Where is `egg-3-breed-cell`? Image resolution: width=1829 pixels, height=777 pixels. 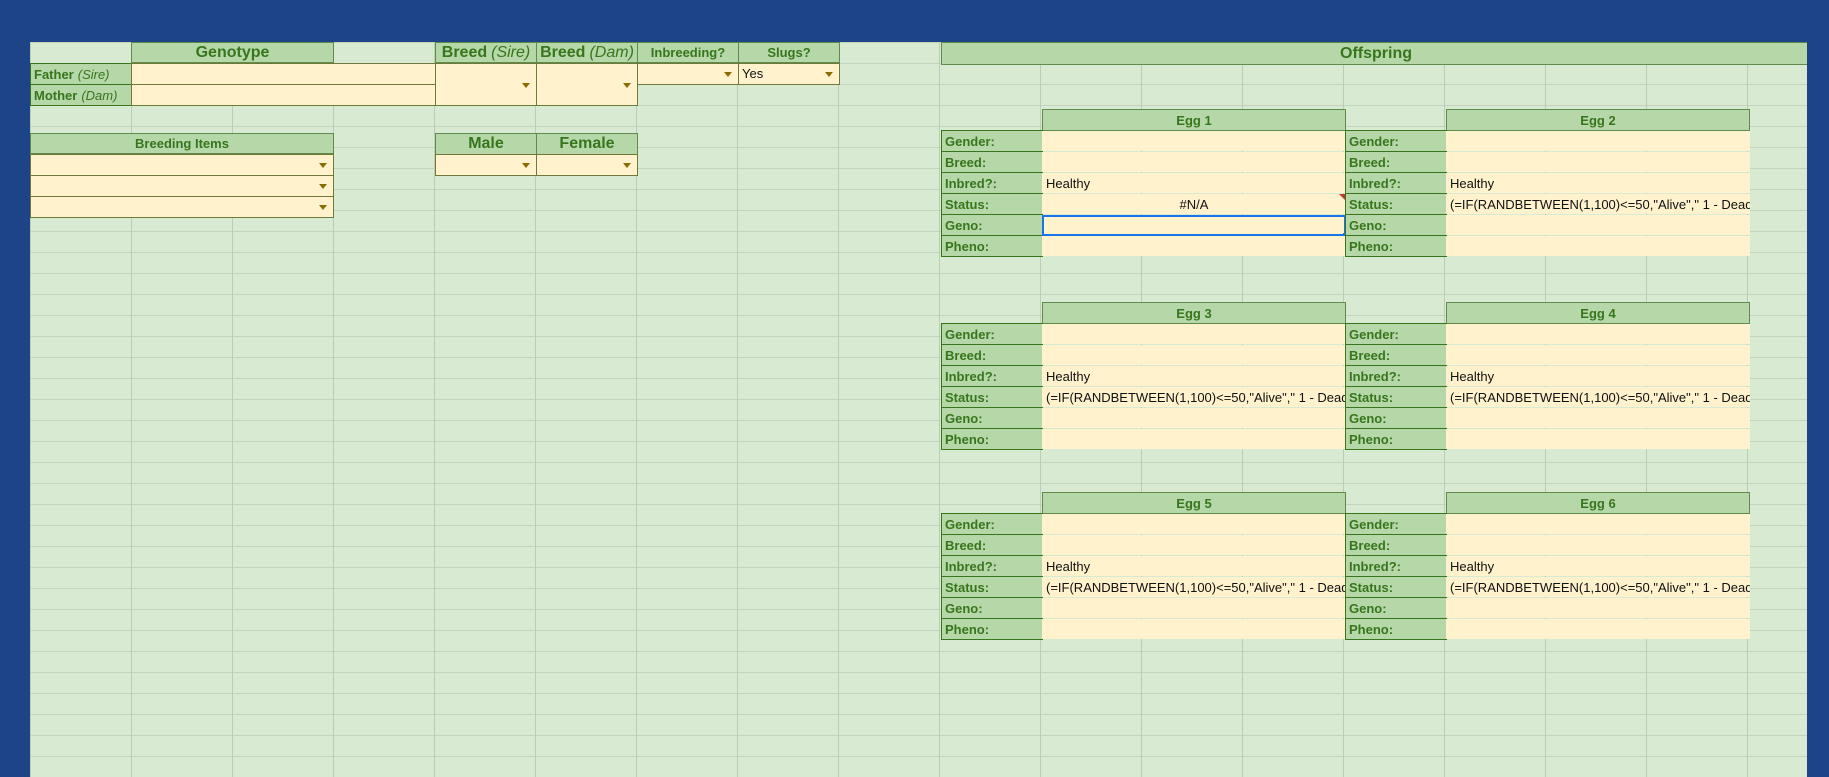 egg-3-breed-cell is located at coordinates (1194, 355).